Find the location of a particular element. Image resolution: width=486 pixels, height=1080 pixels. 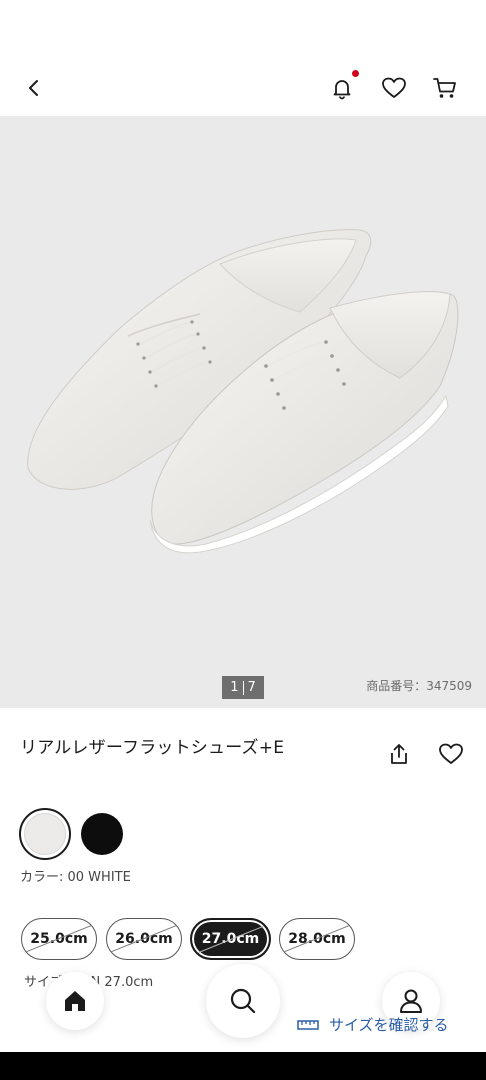

size-option-27: 27.0cm is located at coordinates (230, 939).